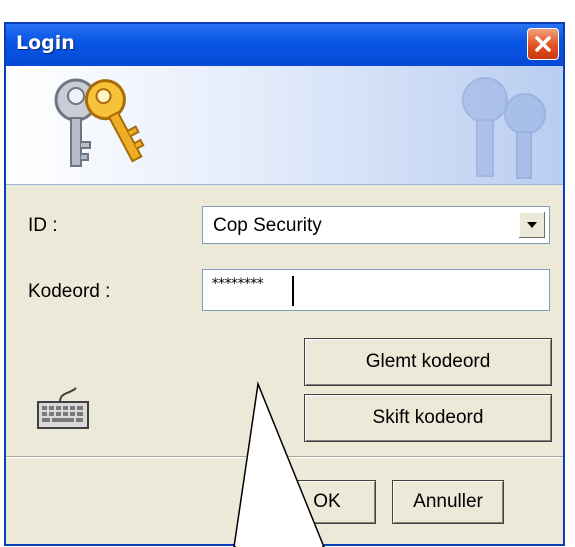  Describe the element at coordinates (504, 128) in the screenshot. I see `keys-watermark-icon` at that location.